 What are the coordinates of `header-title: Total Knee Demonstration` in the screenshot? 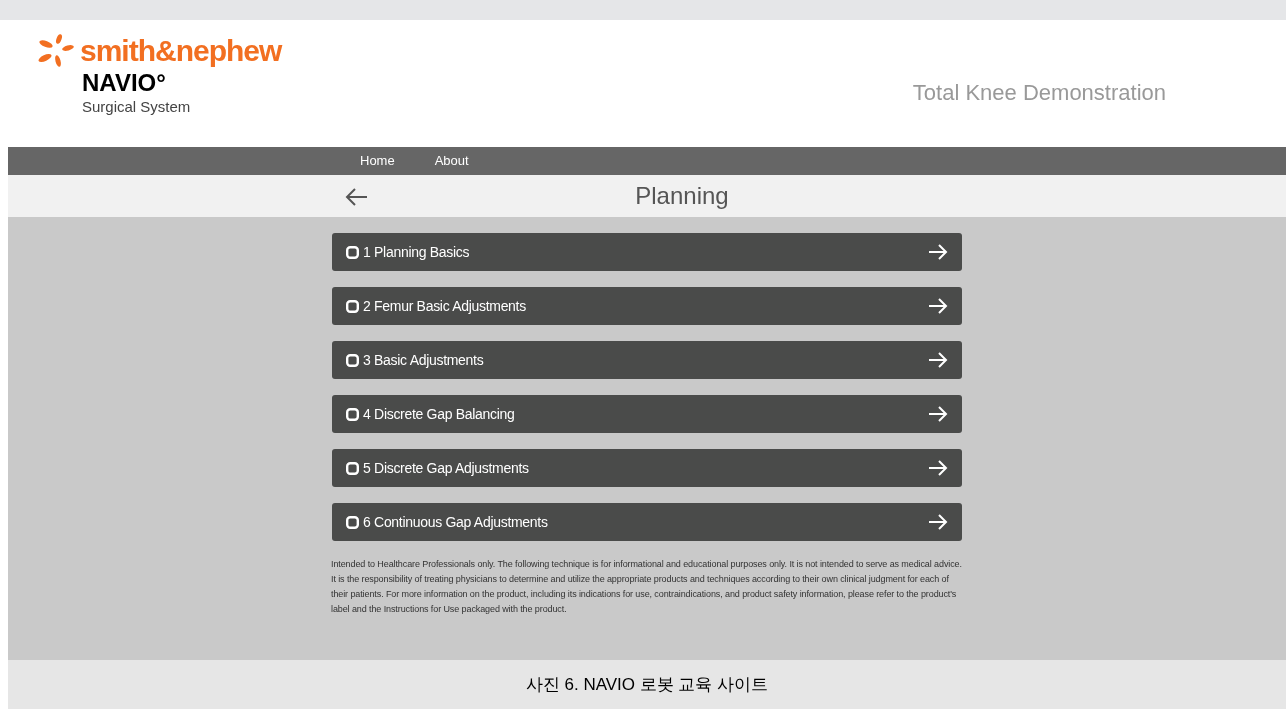 It's located at (1039, 93).